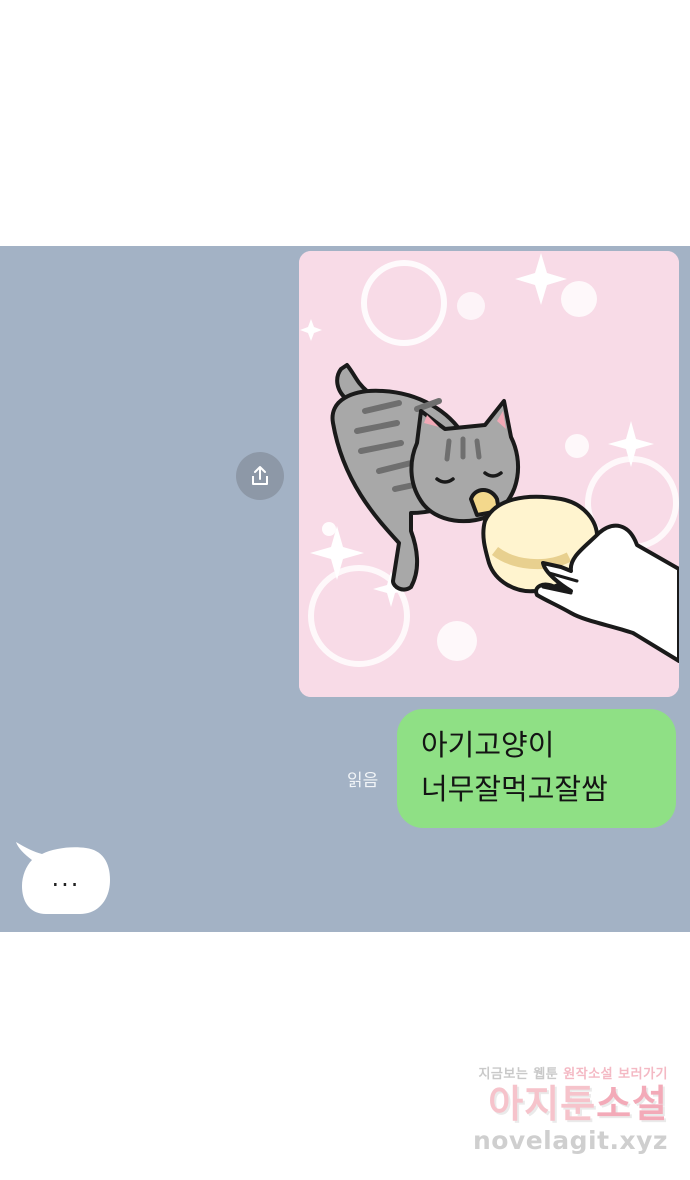 The width and height of the screenshot is (690, 1180). I want to click on watermark-tagline-part2: 원작소설 보러가기, so click(615, 1074).